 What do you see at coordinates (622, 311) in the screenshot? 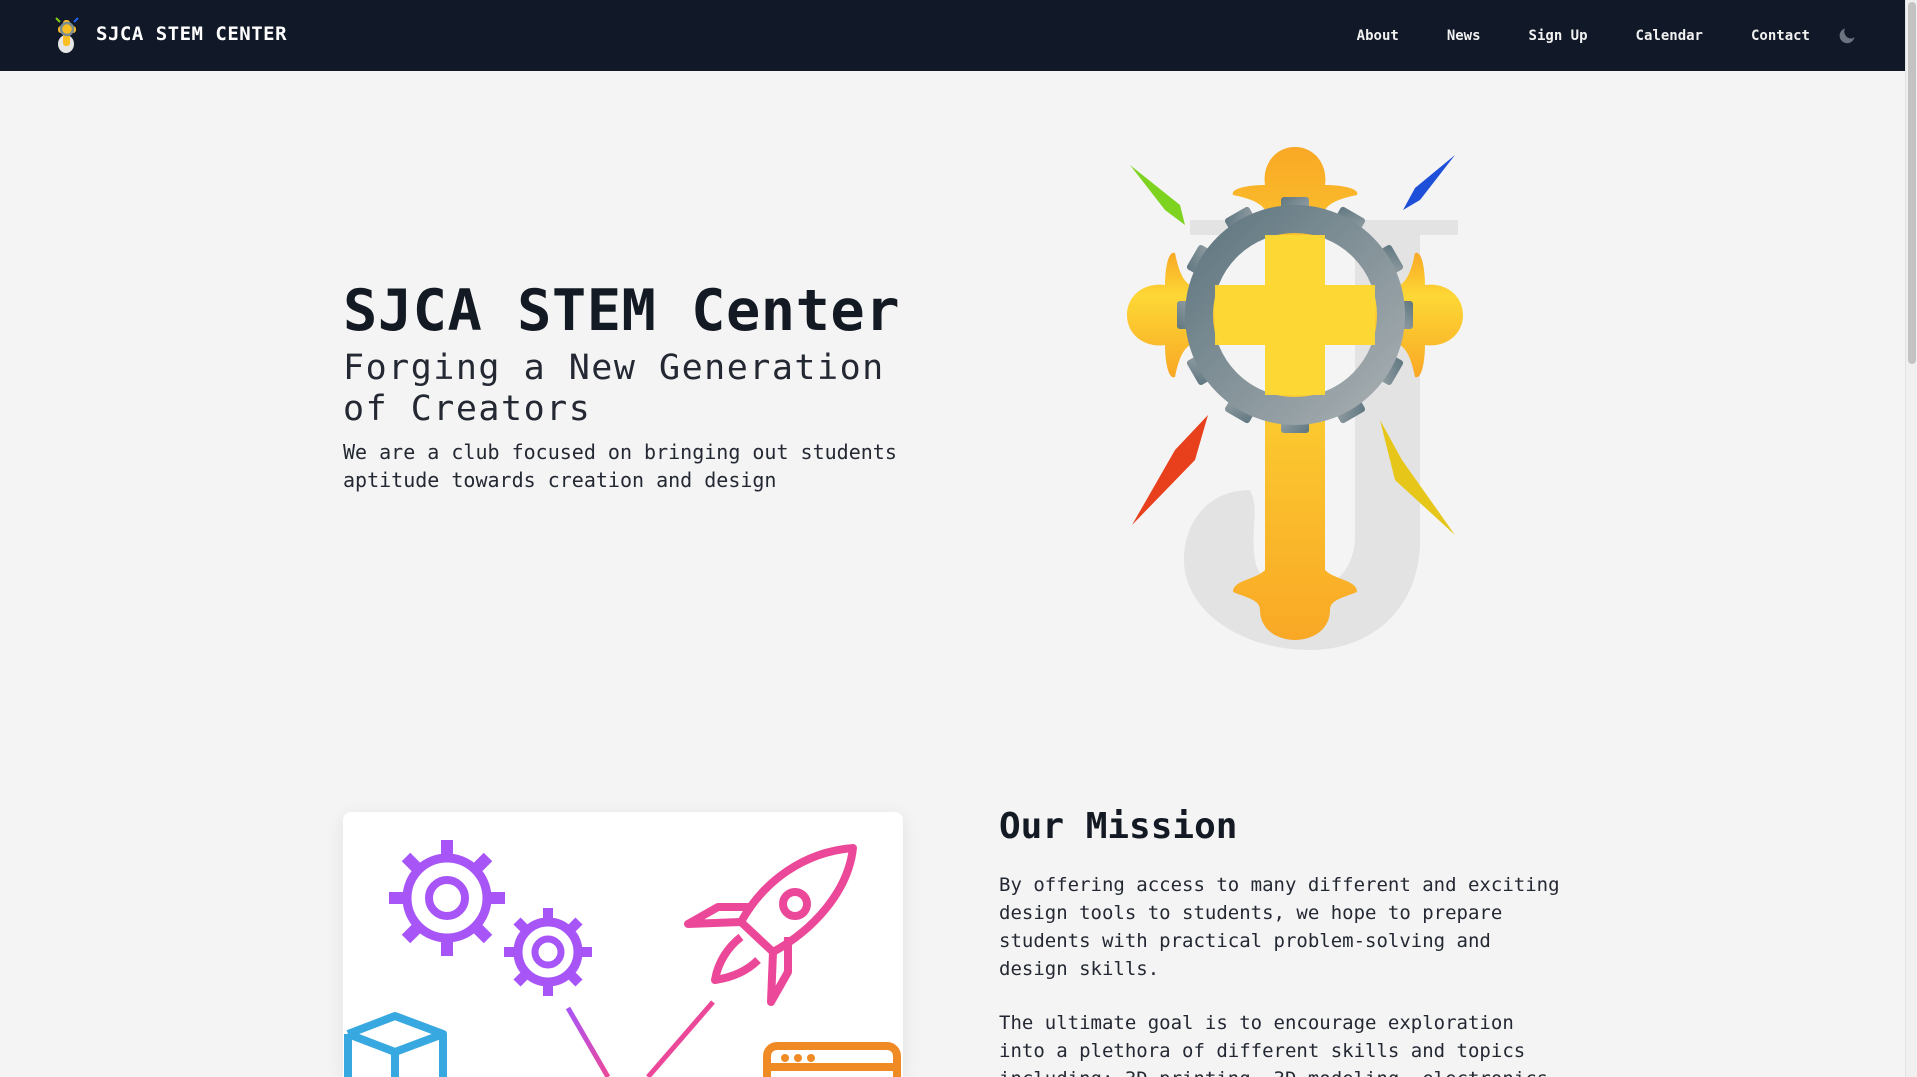
I see `hero-title: SJCA STEM Center` at bounding box center [622, 311].